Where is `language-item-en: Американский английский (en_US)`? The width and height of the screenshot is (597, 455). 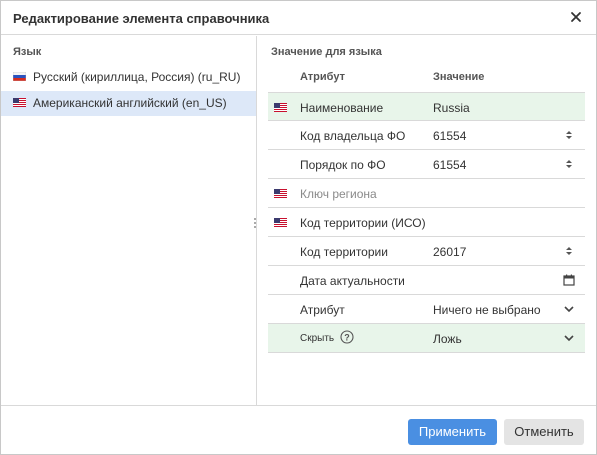 language-item-en: Американский английский (en_US) is located at coordinates (128, 103).